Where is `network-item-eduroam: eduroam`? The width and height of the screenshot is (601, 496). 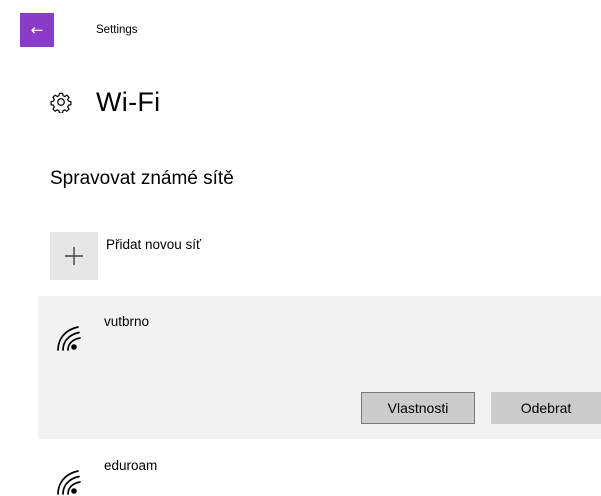
network-item-eduroam: eduroam is located at coordinates (319, 467).